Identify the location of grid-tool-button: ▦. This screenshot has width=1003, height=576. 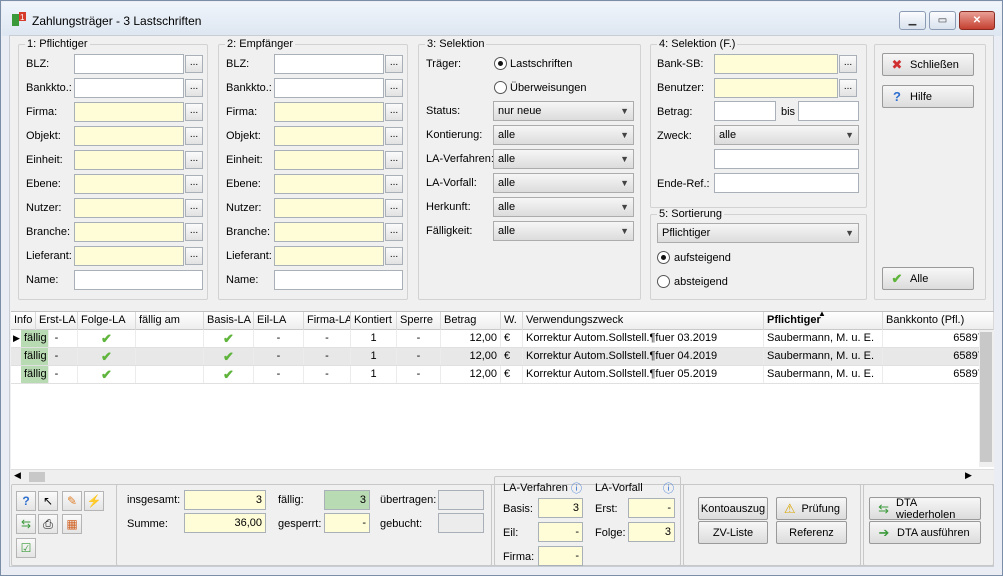
(72, 524).